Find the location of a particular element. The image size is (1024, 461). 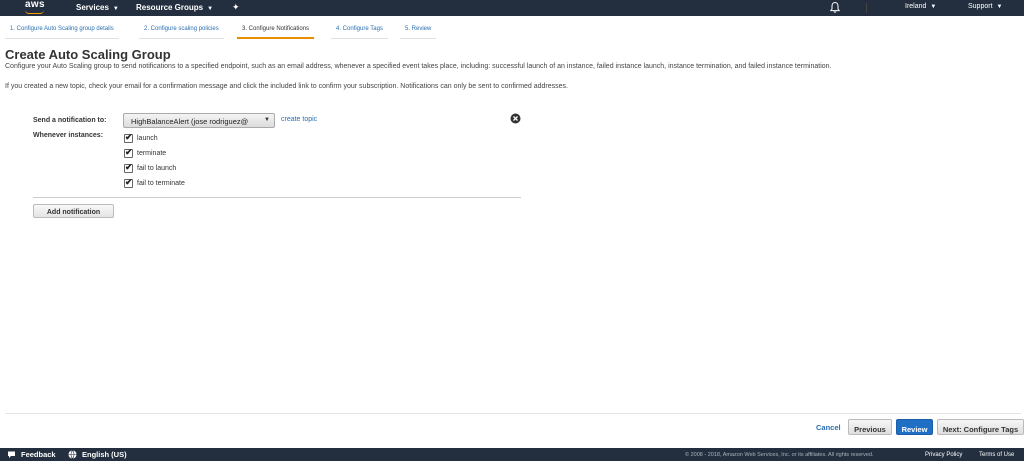

fail-to-launch-checkbox: ✔ is located at coordinates (128, 167).